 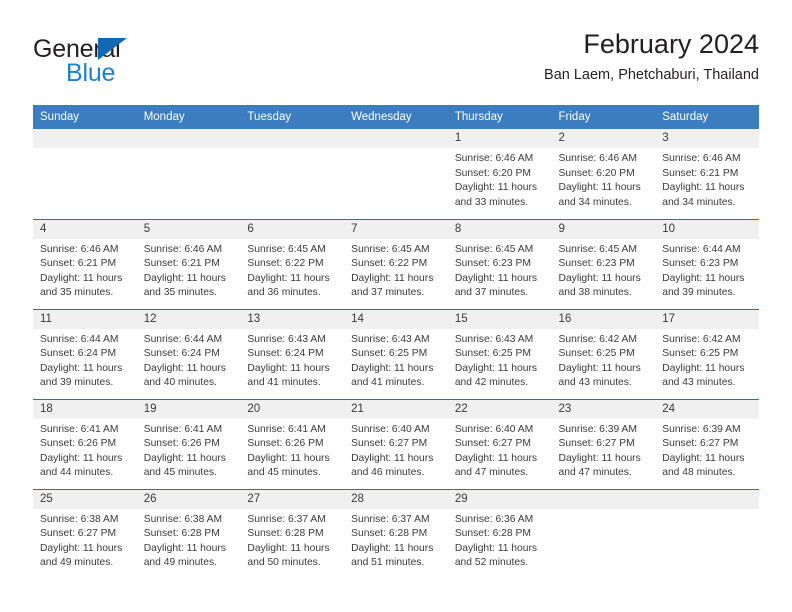 I want to click on general-blue-logo: General Blue, so click(x=148, y=63).